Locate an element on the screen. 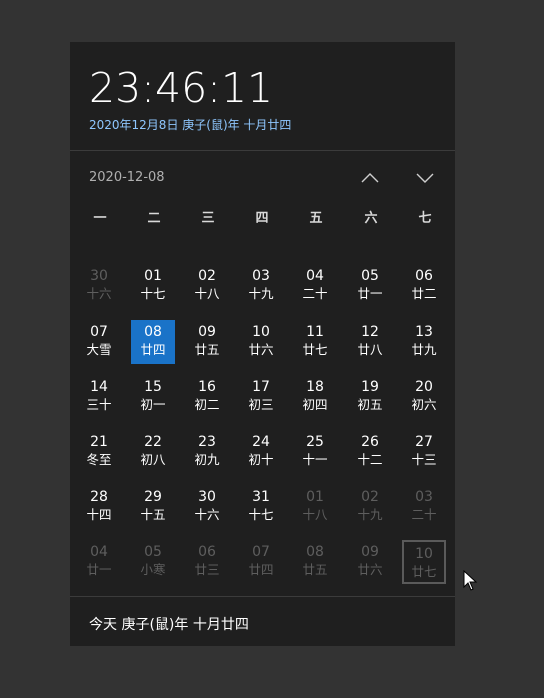 Image resolution: width=544 pixels, height=698 pixels. day-number: 29 is located at coordinates (153, 497).